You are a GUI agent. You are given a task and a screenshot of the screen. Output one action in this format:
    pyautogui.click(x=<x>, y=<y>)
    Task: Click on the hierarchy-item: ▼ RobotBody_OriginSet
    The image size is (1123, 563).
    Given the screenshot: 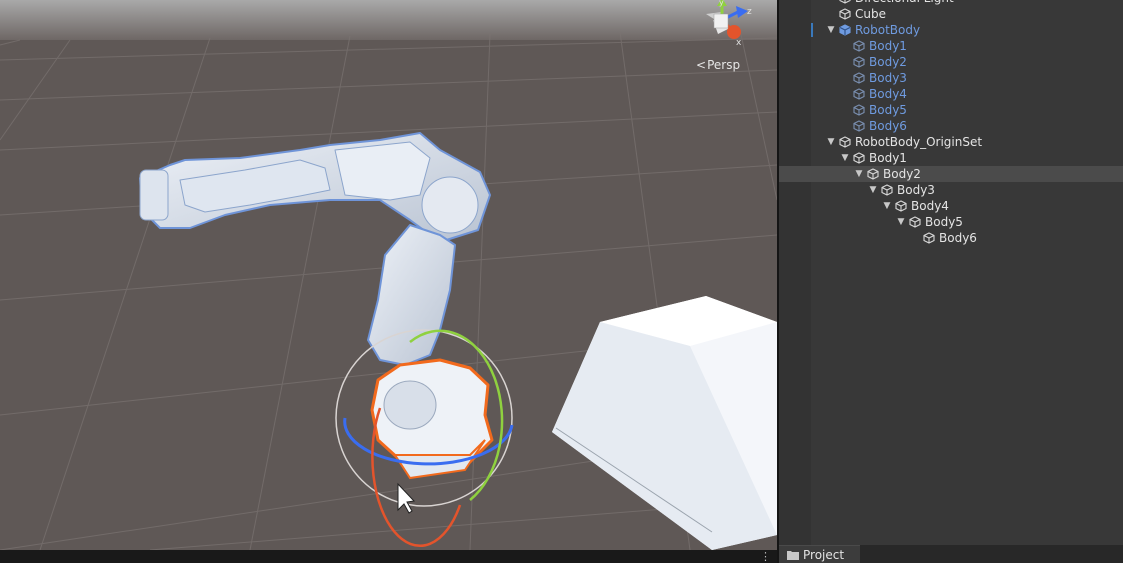 What is the action you would take?
    pyautogui.click(x=951, y=142)
    